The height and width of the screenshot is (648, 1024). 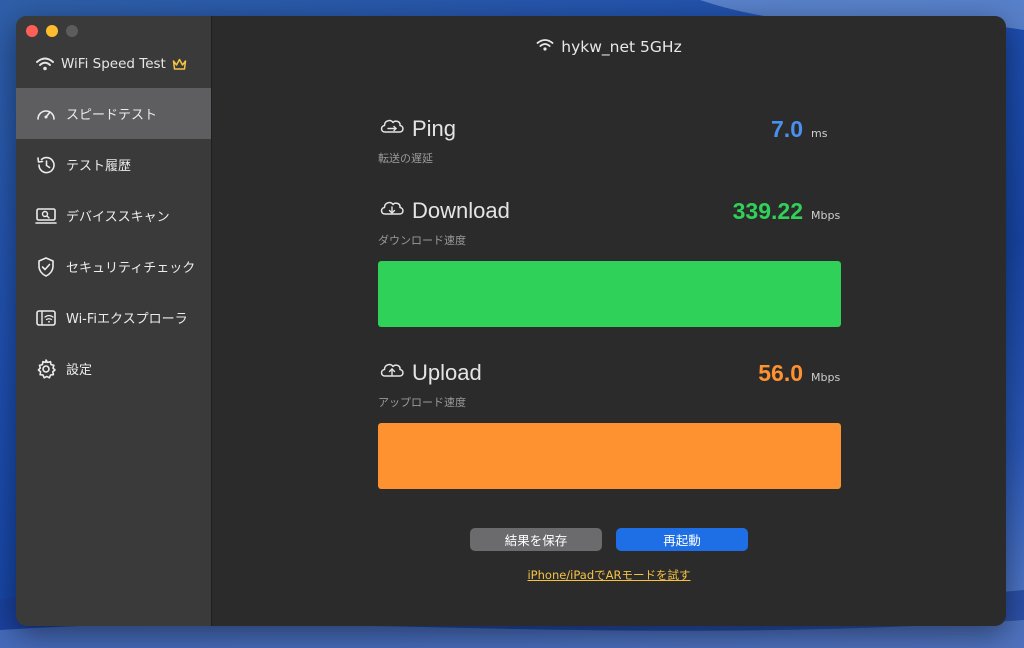 I want to click on sidebar-item-label: テスト履歴, so click(x=99, y=166).